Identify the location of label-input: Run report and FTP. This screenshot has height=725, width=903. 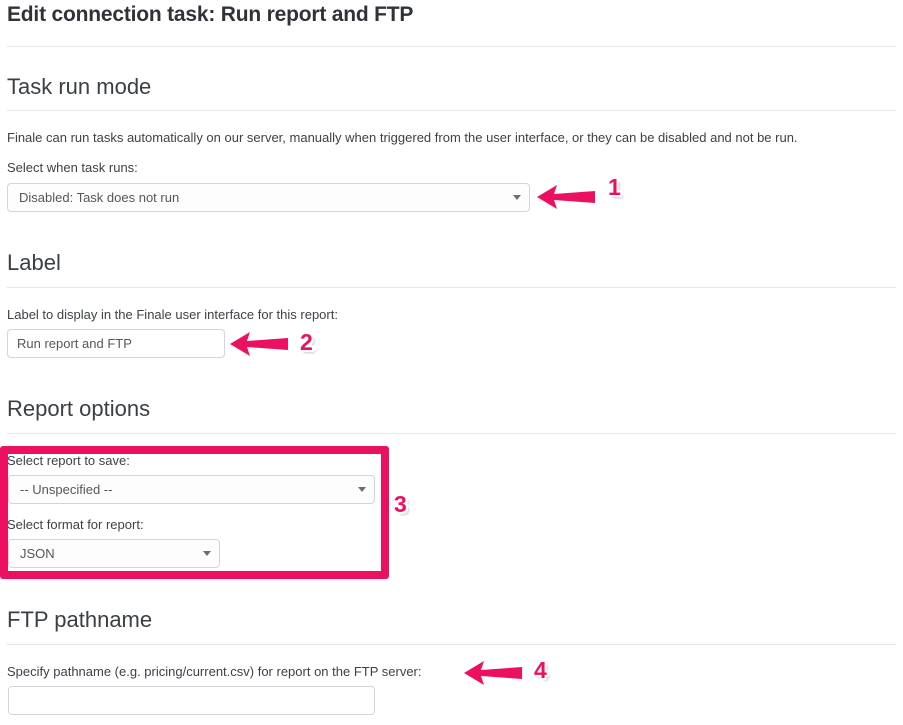
(116, 343).